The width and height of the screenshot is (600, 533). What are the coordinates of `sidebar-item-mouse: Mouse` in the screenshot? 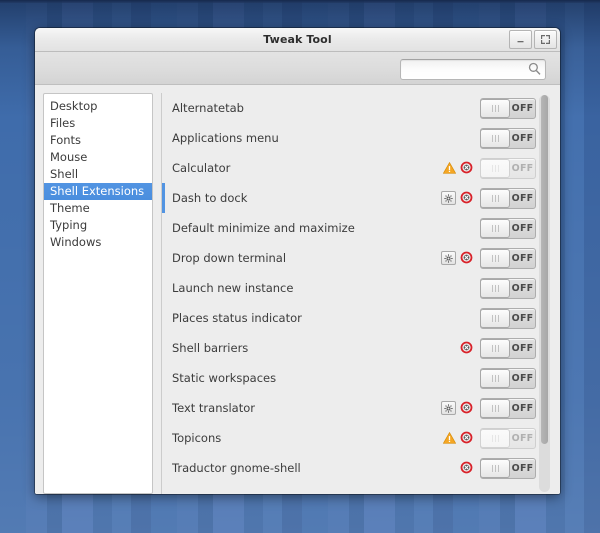 It's located at (98, 157).